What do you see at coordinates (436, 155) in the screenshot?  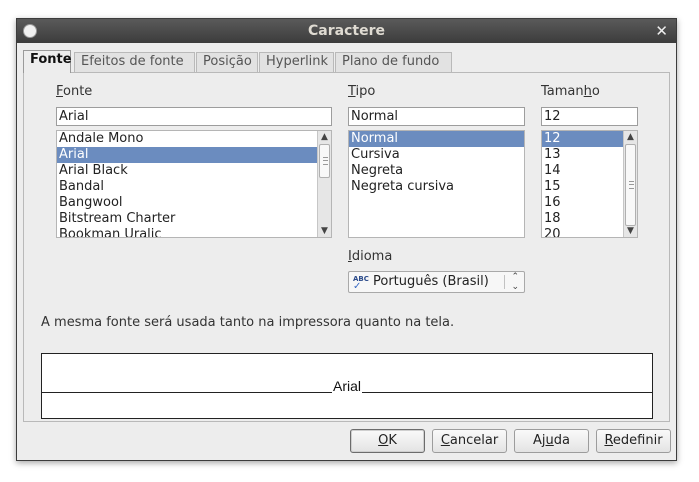 I see `list-item: Cursiva` at bounding box center [436, 155].